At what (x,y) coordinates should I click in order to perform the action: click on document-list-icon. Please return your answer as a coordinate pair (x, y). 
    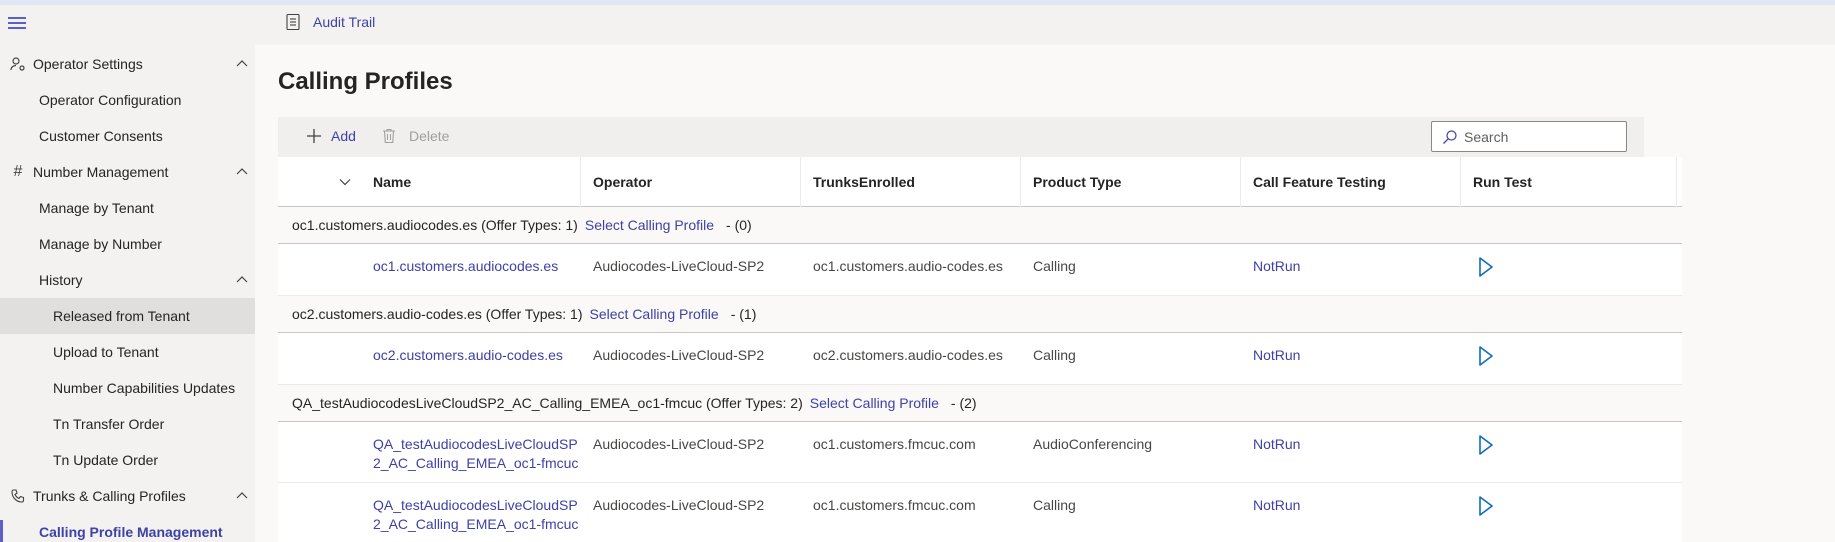
    Looking at the image, I should click on (293, 22).